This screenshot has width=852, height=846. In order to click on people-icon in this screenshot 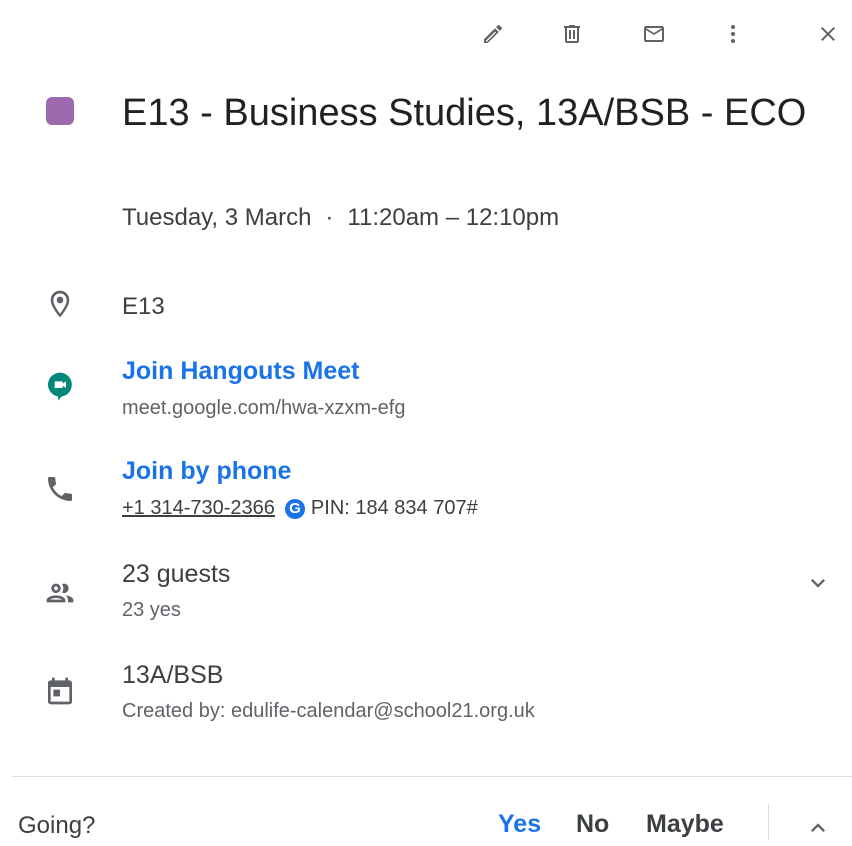, I will do `click(60, 593)`.